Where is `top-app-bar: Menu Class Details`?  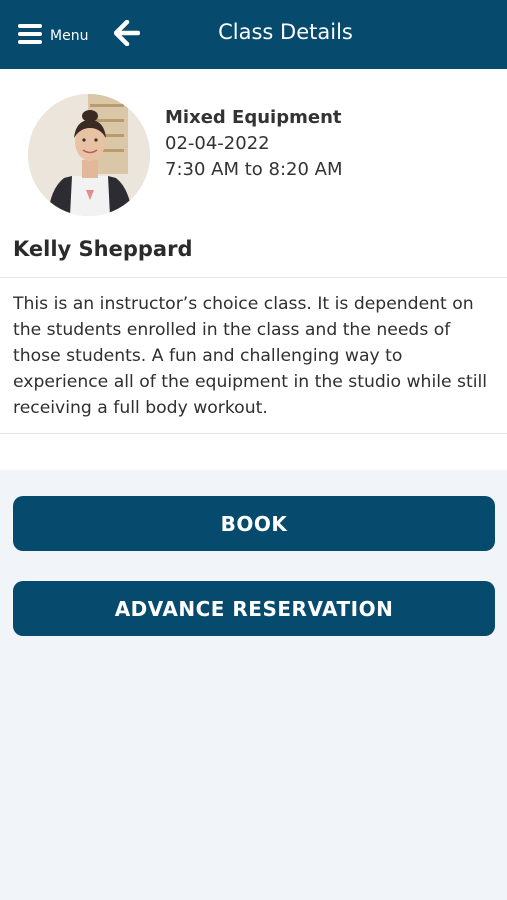
top-app-bar: Menu Class Details is located at coordinates (253, 34).